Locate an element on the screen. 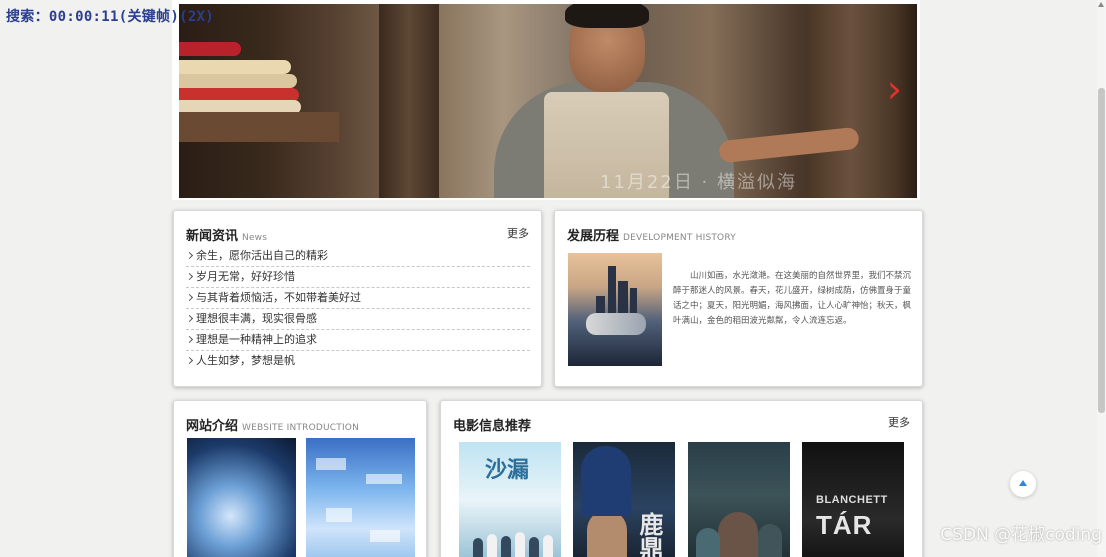 The height and width of the screenshot is (557, 1106). site-intro-image-planet is located at coordinates (241, 497).